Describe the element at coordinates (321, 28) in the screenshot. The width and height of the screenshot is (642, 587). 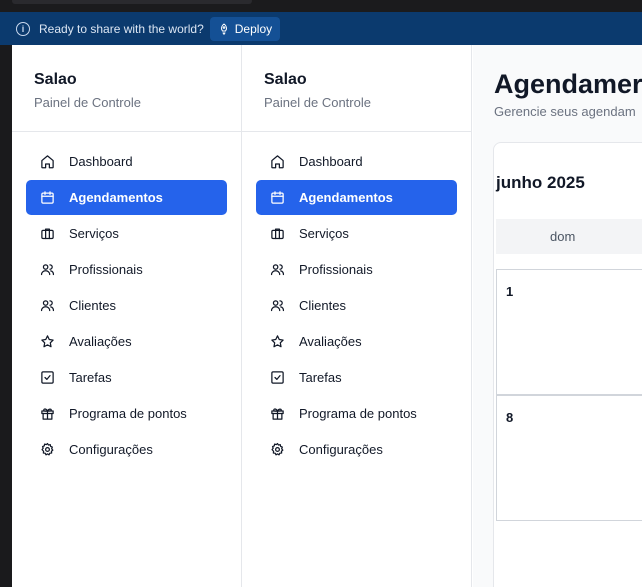
I see `deploy-banner: i Ready to share with the world? Deploy` at that location.